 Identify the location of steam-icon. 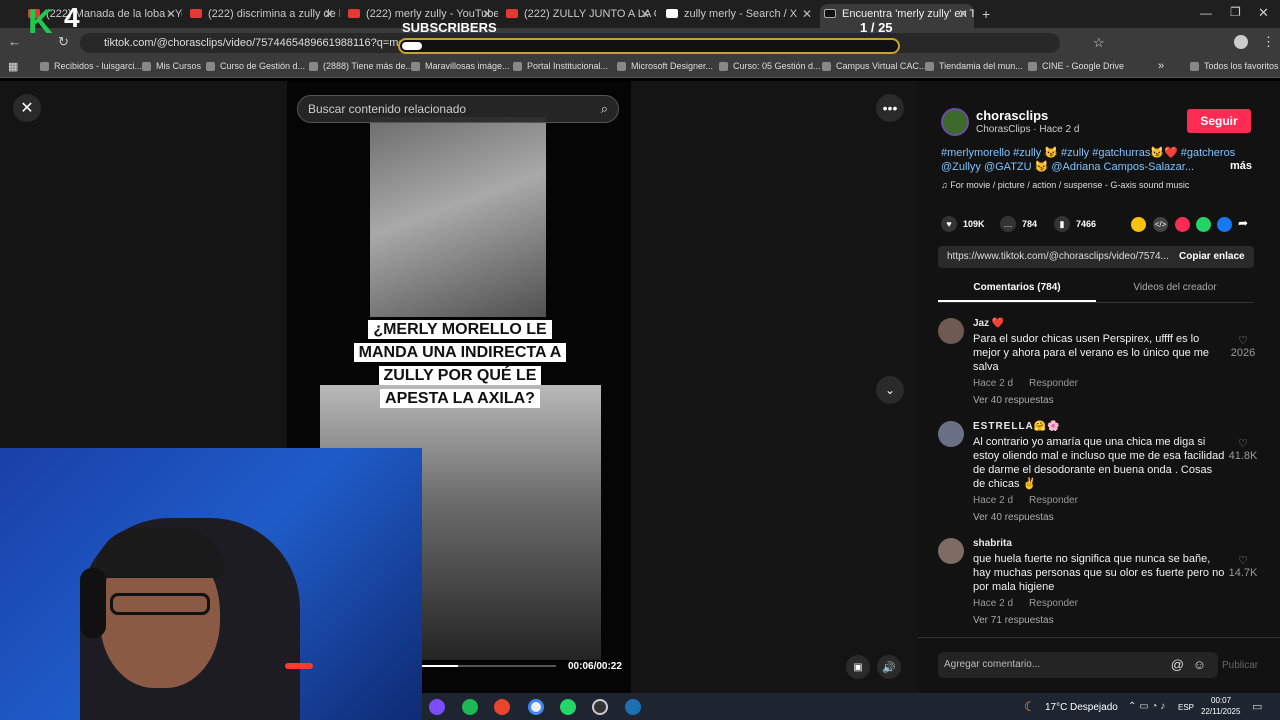
(633, 707).